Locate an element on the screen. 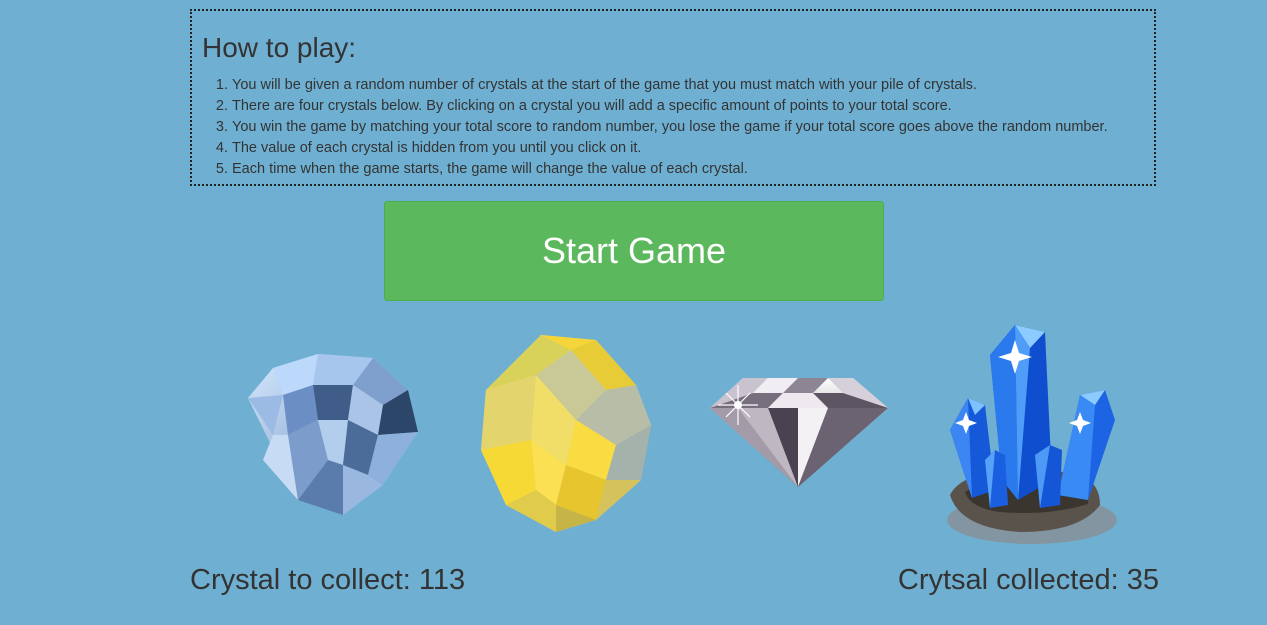 The image size is (1267, 625). crystal-target-score: Crystal to collect: 113 is located at coordinates (328, 580).